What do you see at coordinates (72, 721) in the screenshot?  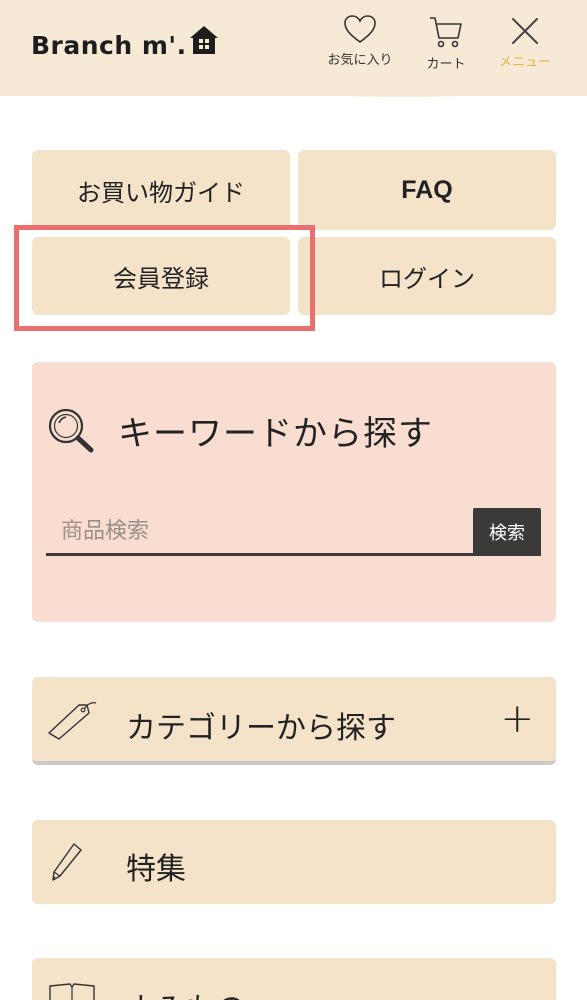 I see `tag-icon` at bounding box center [72, 721].